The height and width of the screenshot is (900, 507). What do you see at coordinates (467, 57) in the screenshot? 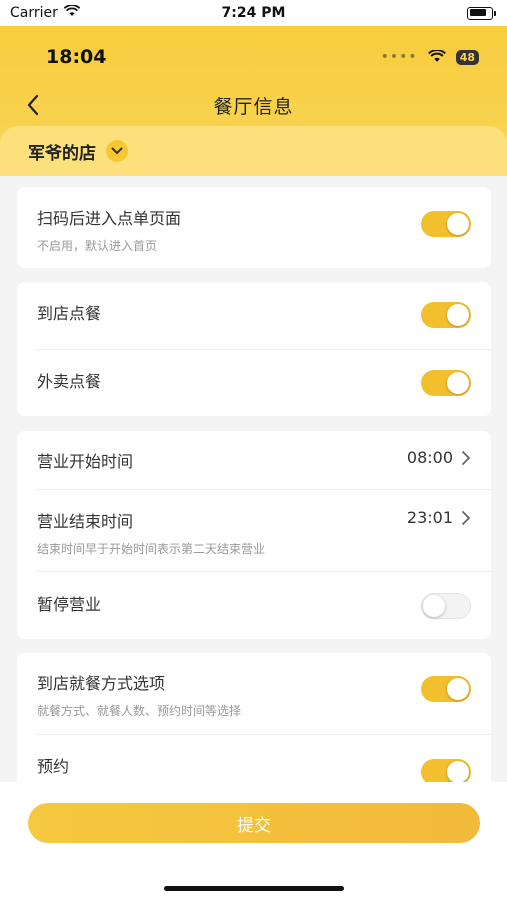
I see `battery-level-badge: 48` at bounding box center [467, 57].